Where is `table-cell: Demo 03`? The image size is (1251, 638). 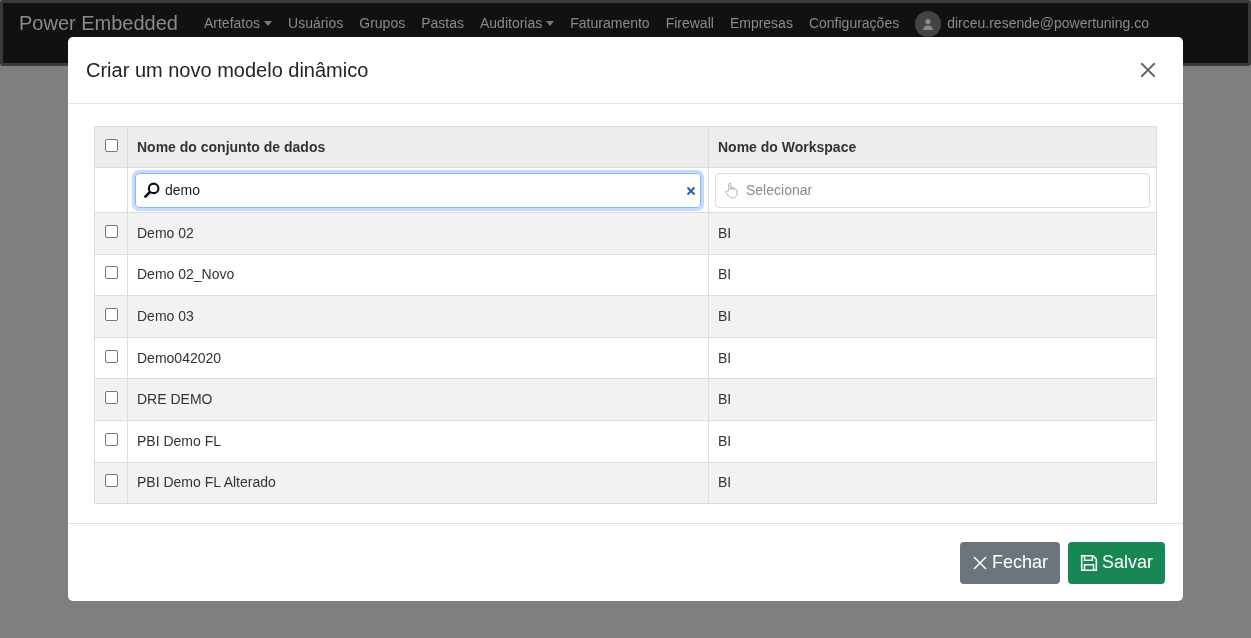
table-cell: Demo 03 is located at coordinates (165, 316).